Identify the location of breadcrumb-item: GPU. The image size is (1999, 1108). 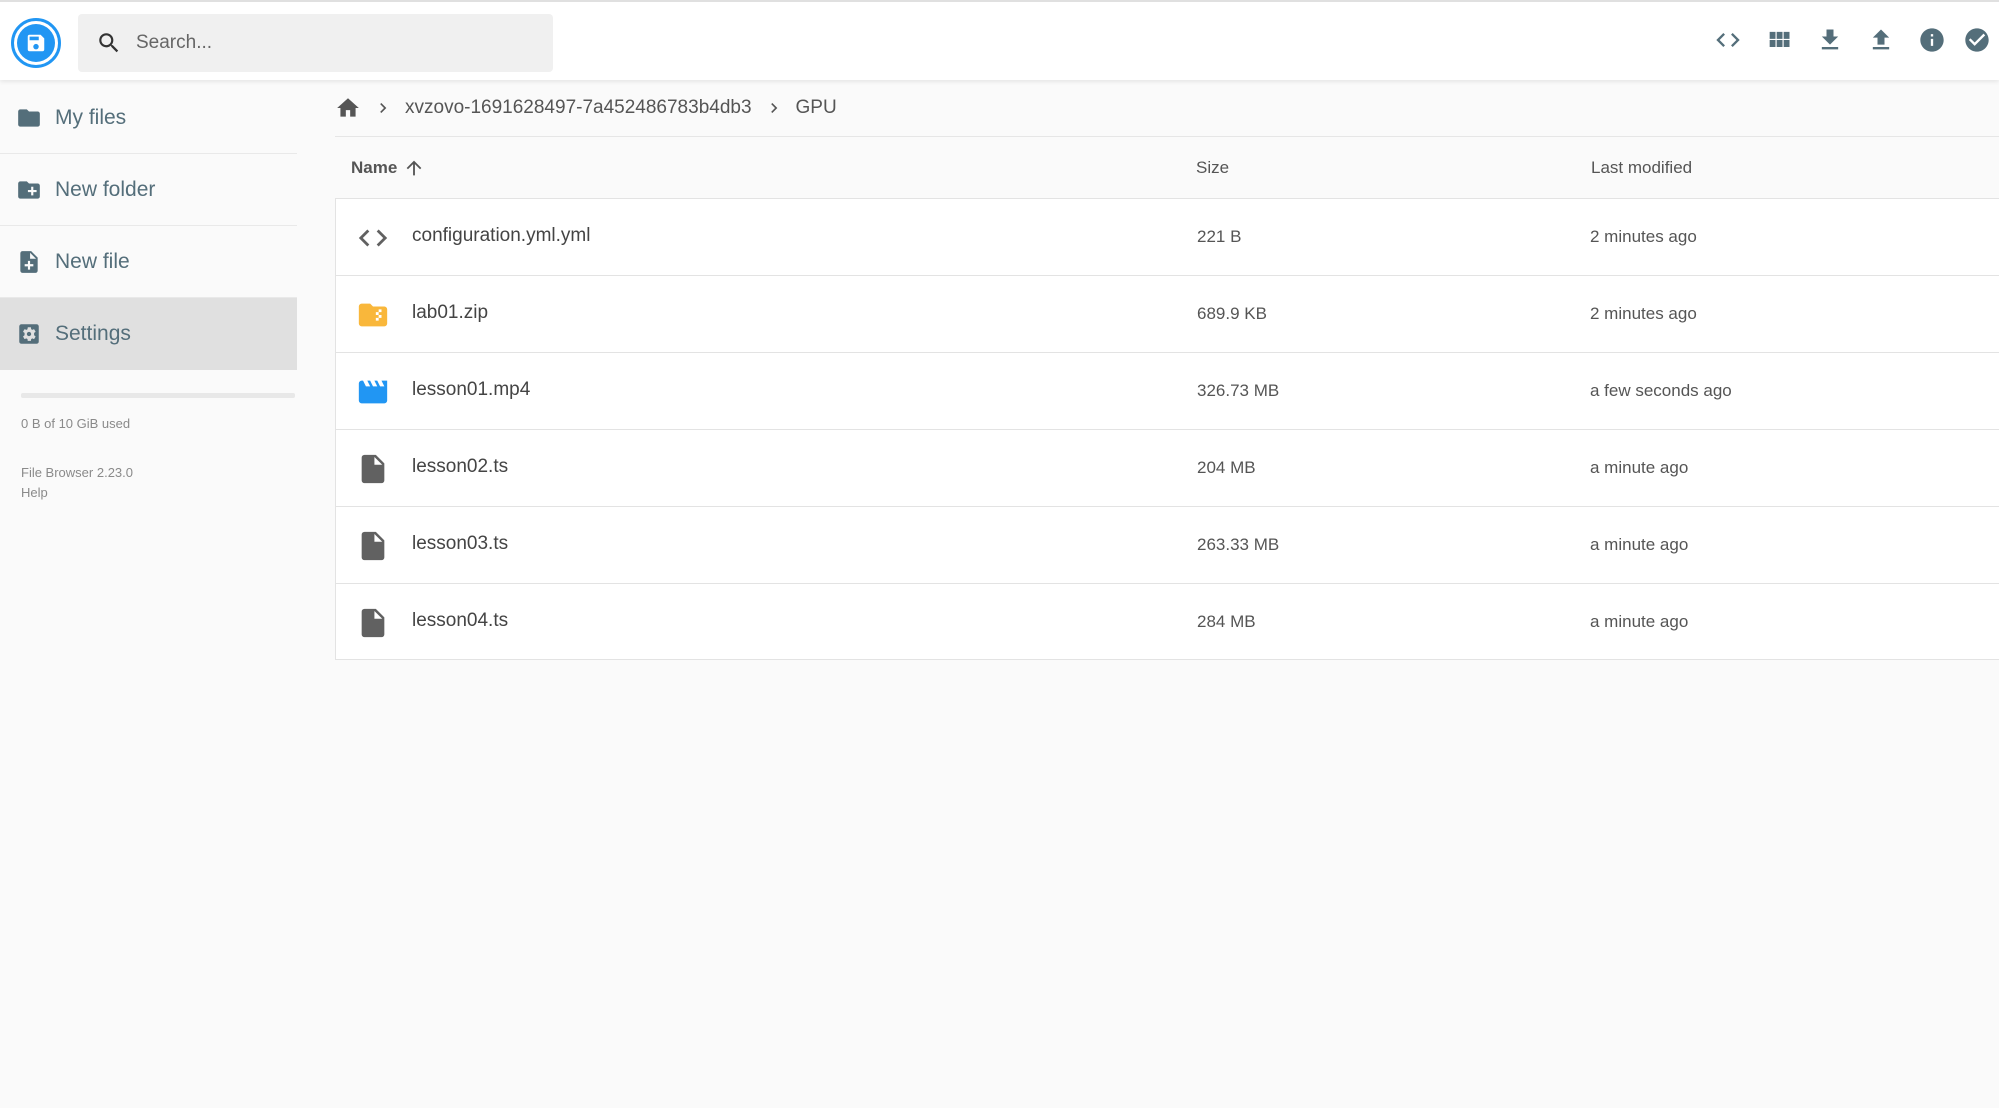
(816, 108).